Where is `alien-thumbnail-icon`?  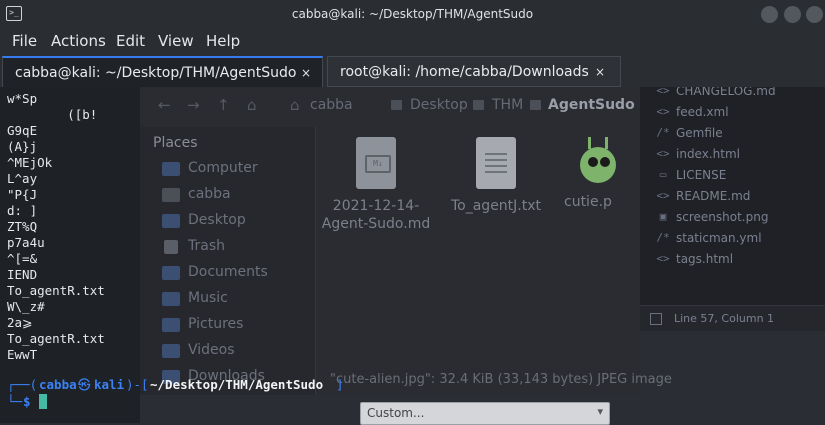
alien-thumbnail-icon is located at coordinates (598, 161).